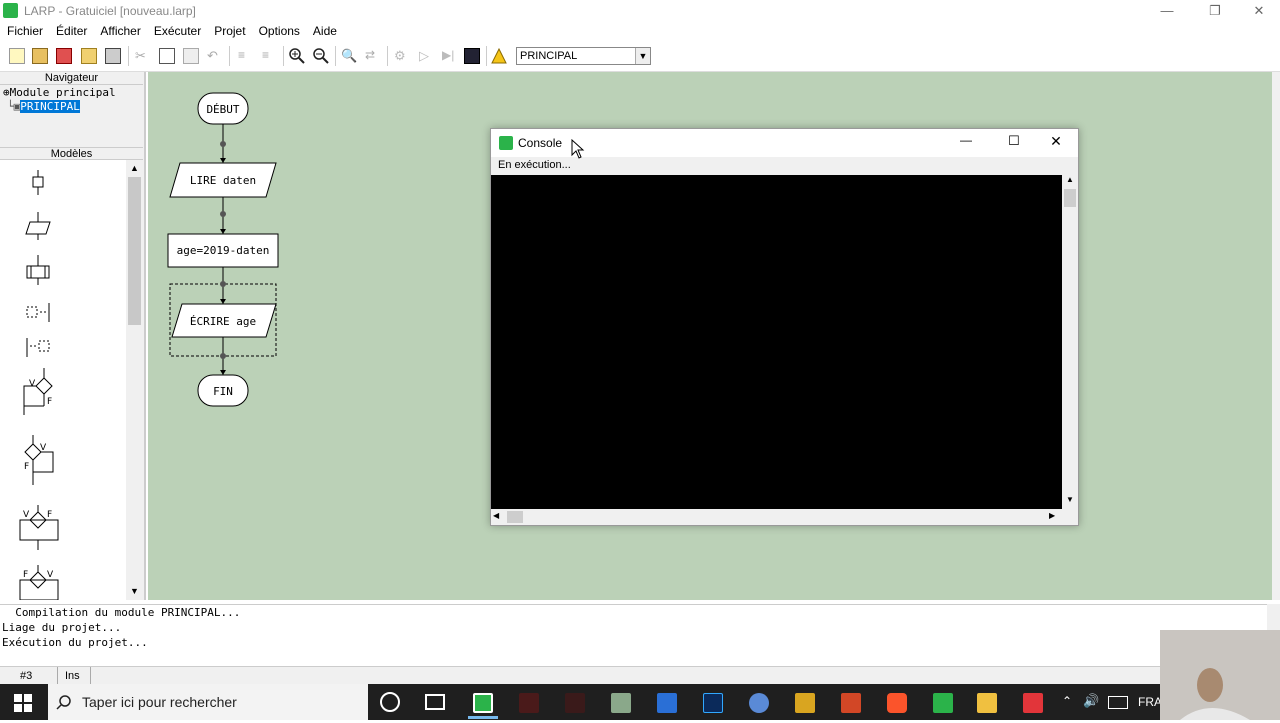 The width and height of the screenshot is (1280, 723). What do you see at coordinates (499, 515) in the screenshot?
I see `scroll-left-icon: ◀` at bounding box center [499, 515].